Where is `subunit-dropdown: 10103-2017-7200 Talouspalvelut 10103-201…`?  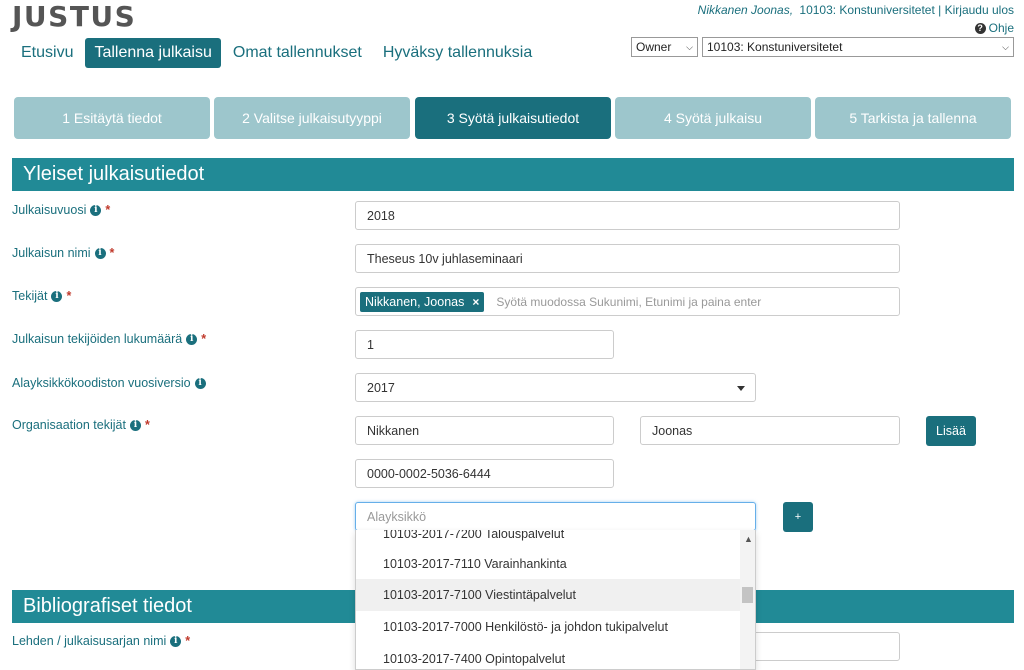 subunit-dropdown: 10103-2017-7200 Talouspalvelut 10103-201… is located at coordinates (555, 600).